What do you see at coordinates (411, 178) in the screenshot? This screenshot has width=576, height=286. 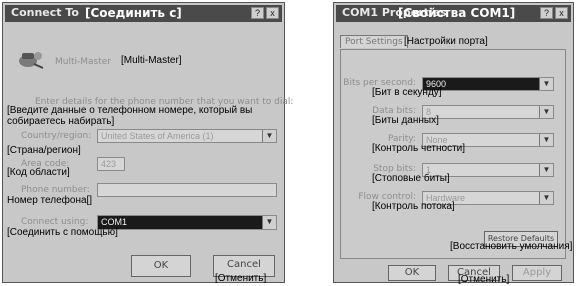 I see `port-setting-translation: [Стоповые биты]` at bounding box center [411, 178].